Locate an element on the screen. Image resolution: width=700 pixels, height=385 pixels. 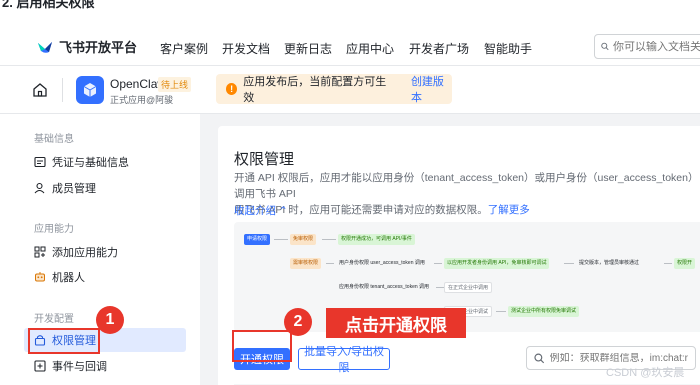
flow-apply: 申请权限 is located at coordinates (257, 239).